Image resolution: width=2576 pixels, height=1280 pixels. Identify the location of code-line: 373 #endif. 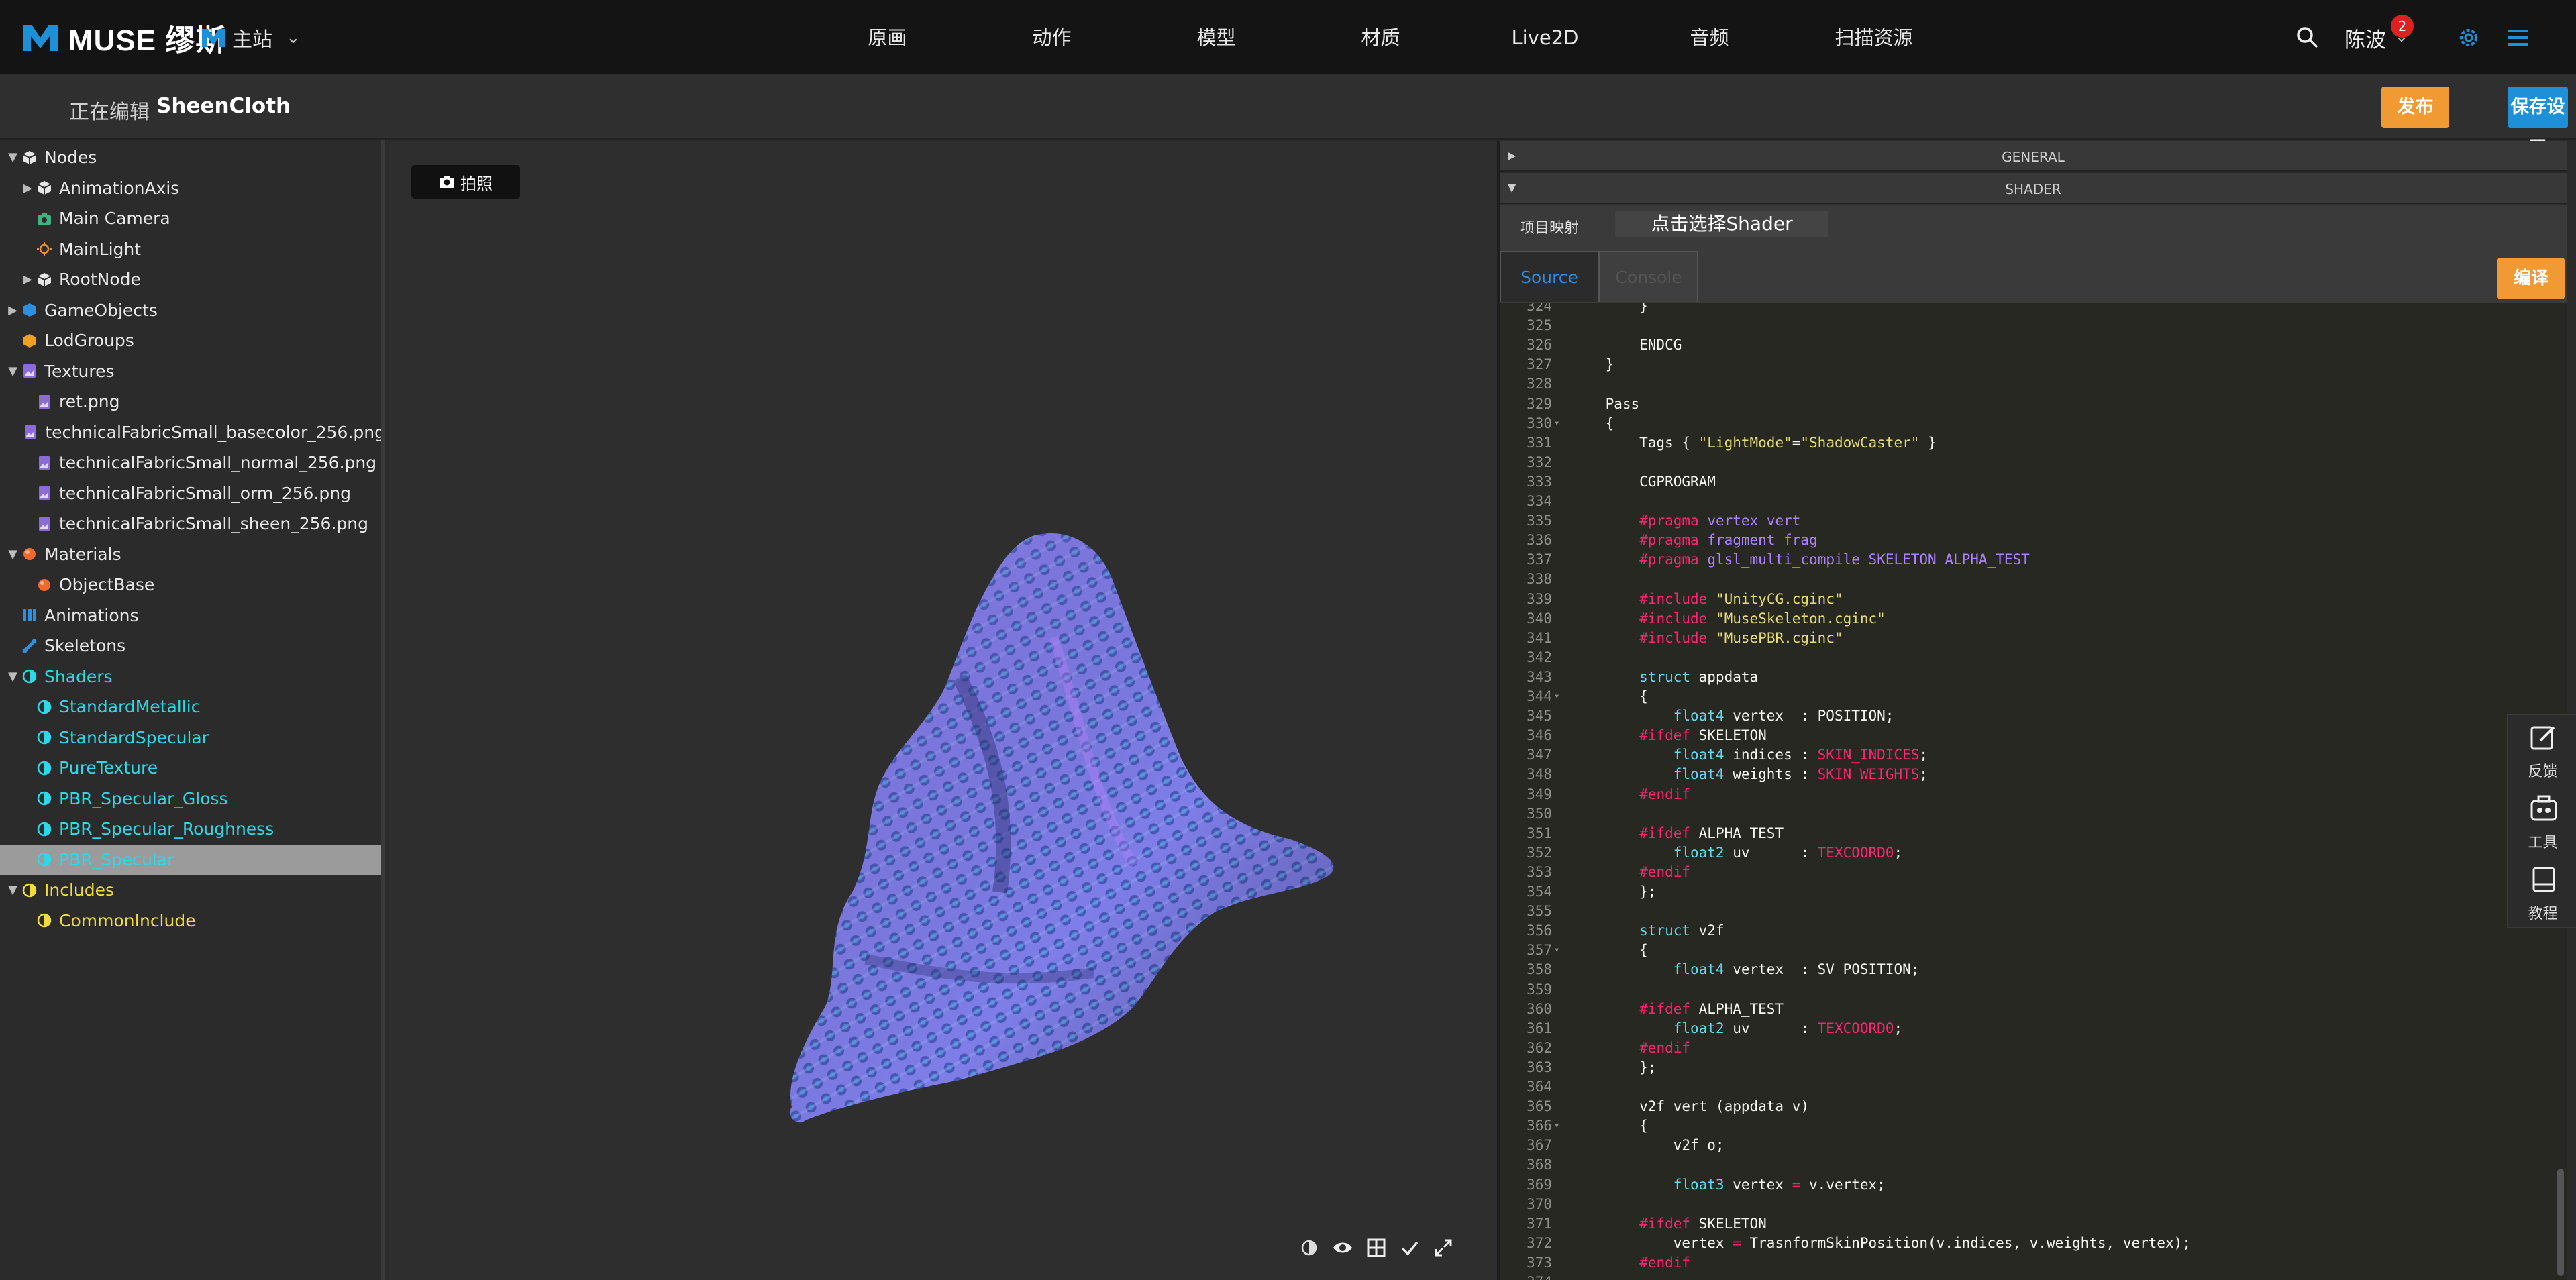
(2033, 1263).